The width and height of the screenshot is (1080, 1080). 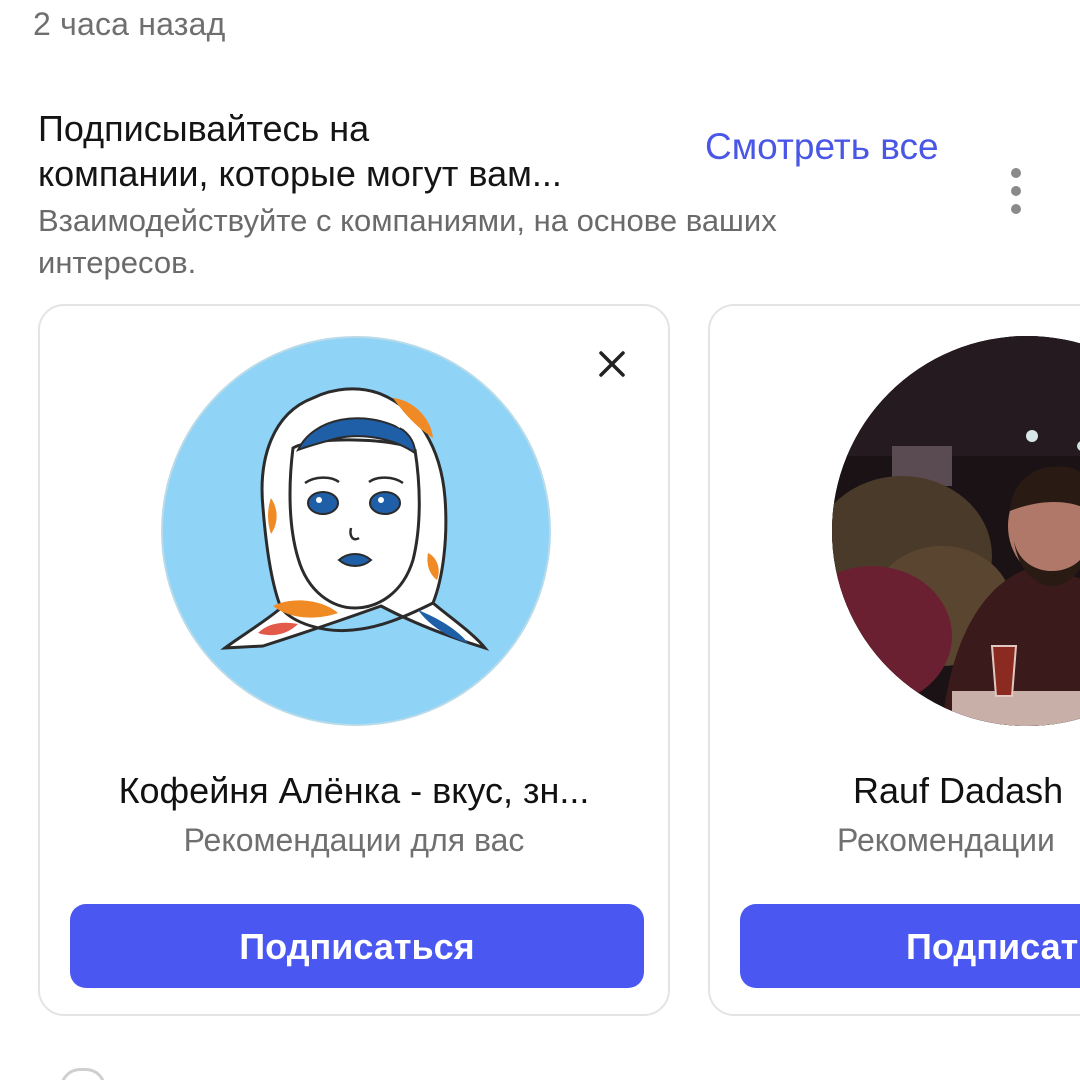 I want to click on follow-button: Подписат, so click(x=910, y=946).